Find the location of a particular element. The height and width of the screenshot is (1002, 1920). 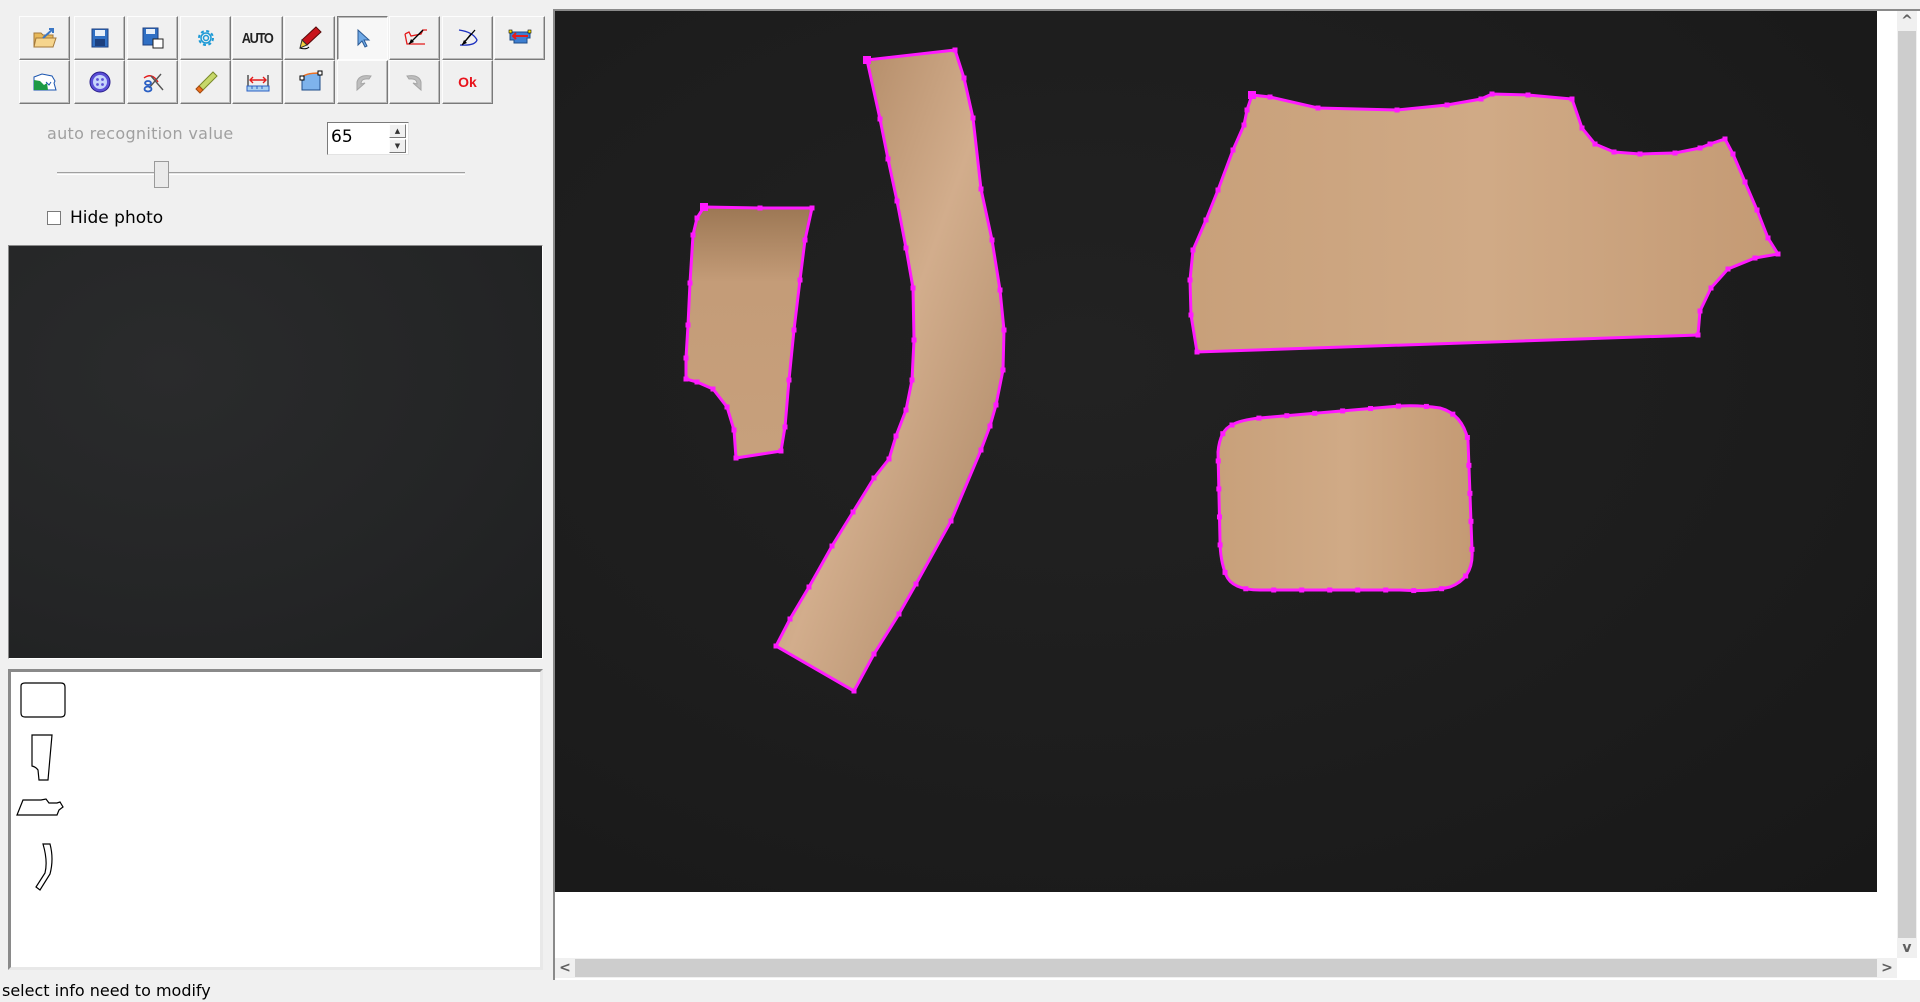

horizontal-scrollbar: < > is located at coordinates (1226, 968).